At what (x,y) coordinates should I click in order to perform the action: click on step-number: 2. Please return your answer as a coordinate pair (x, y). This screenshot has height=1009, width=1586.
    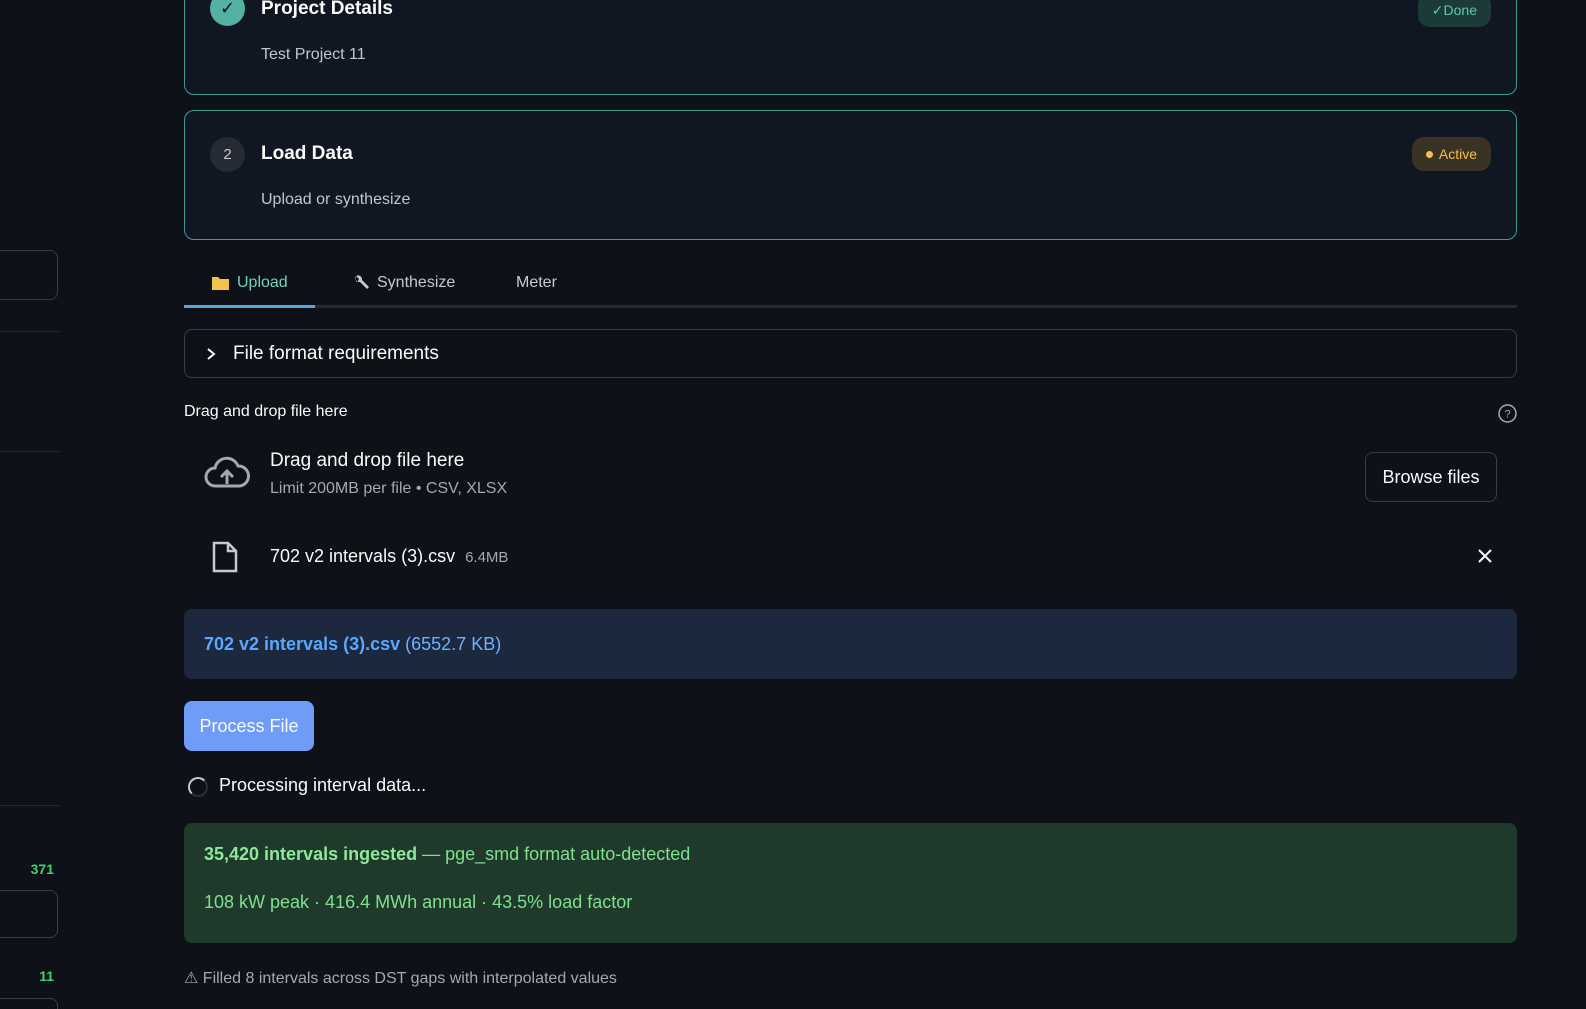
    Looking at the image, I should click on (227, 154).